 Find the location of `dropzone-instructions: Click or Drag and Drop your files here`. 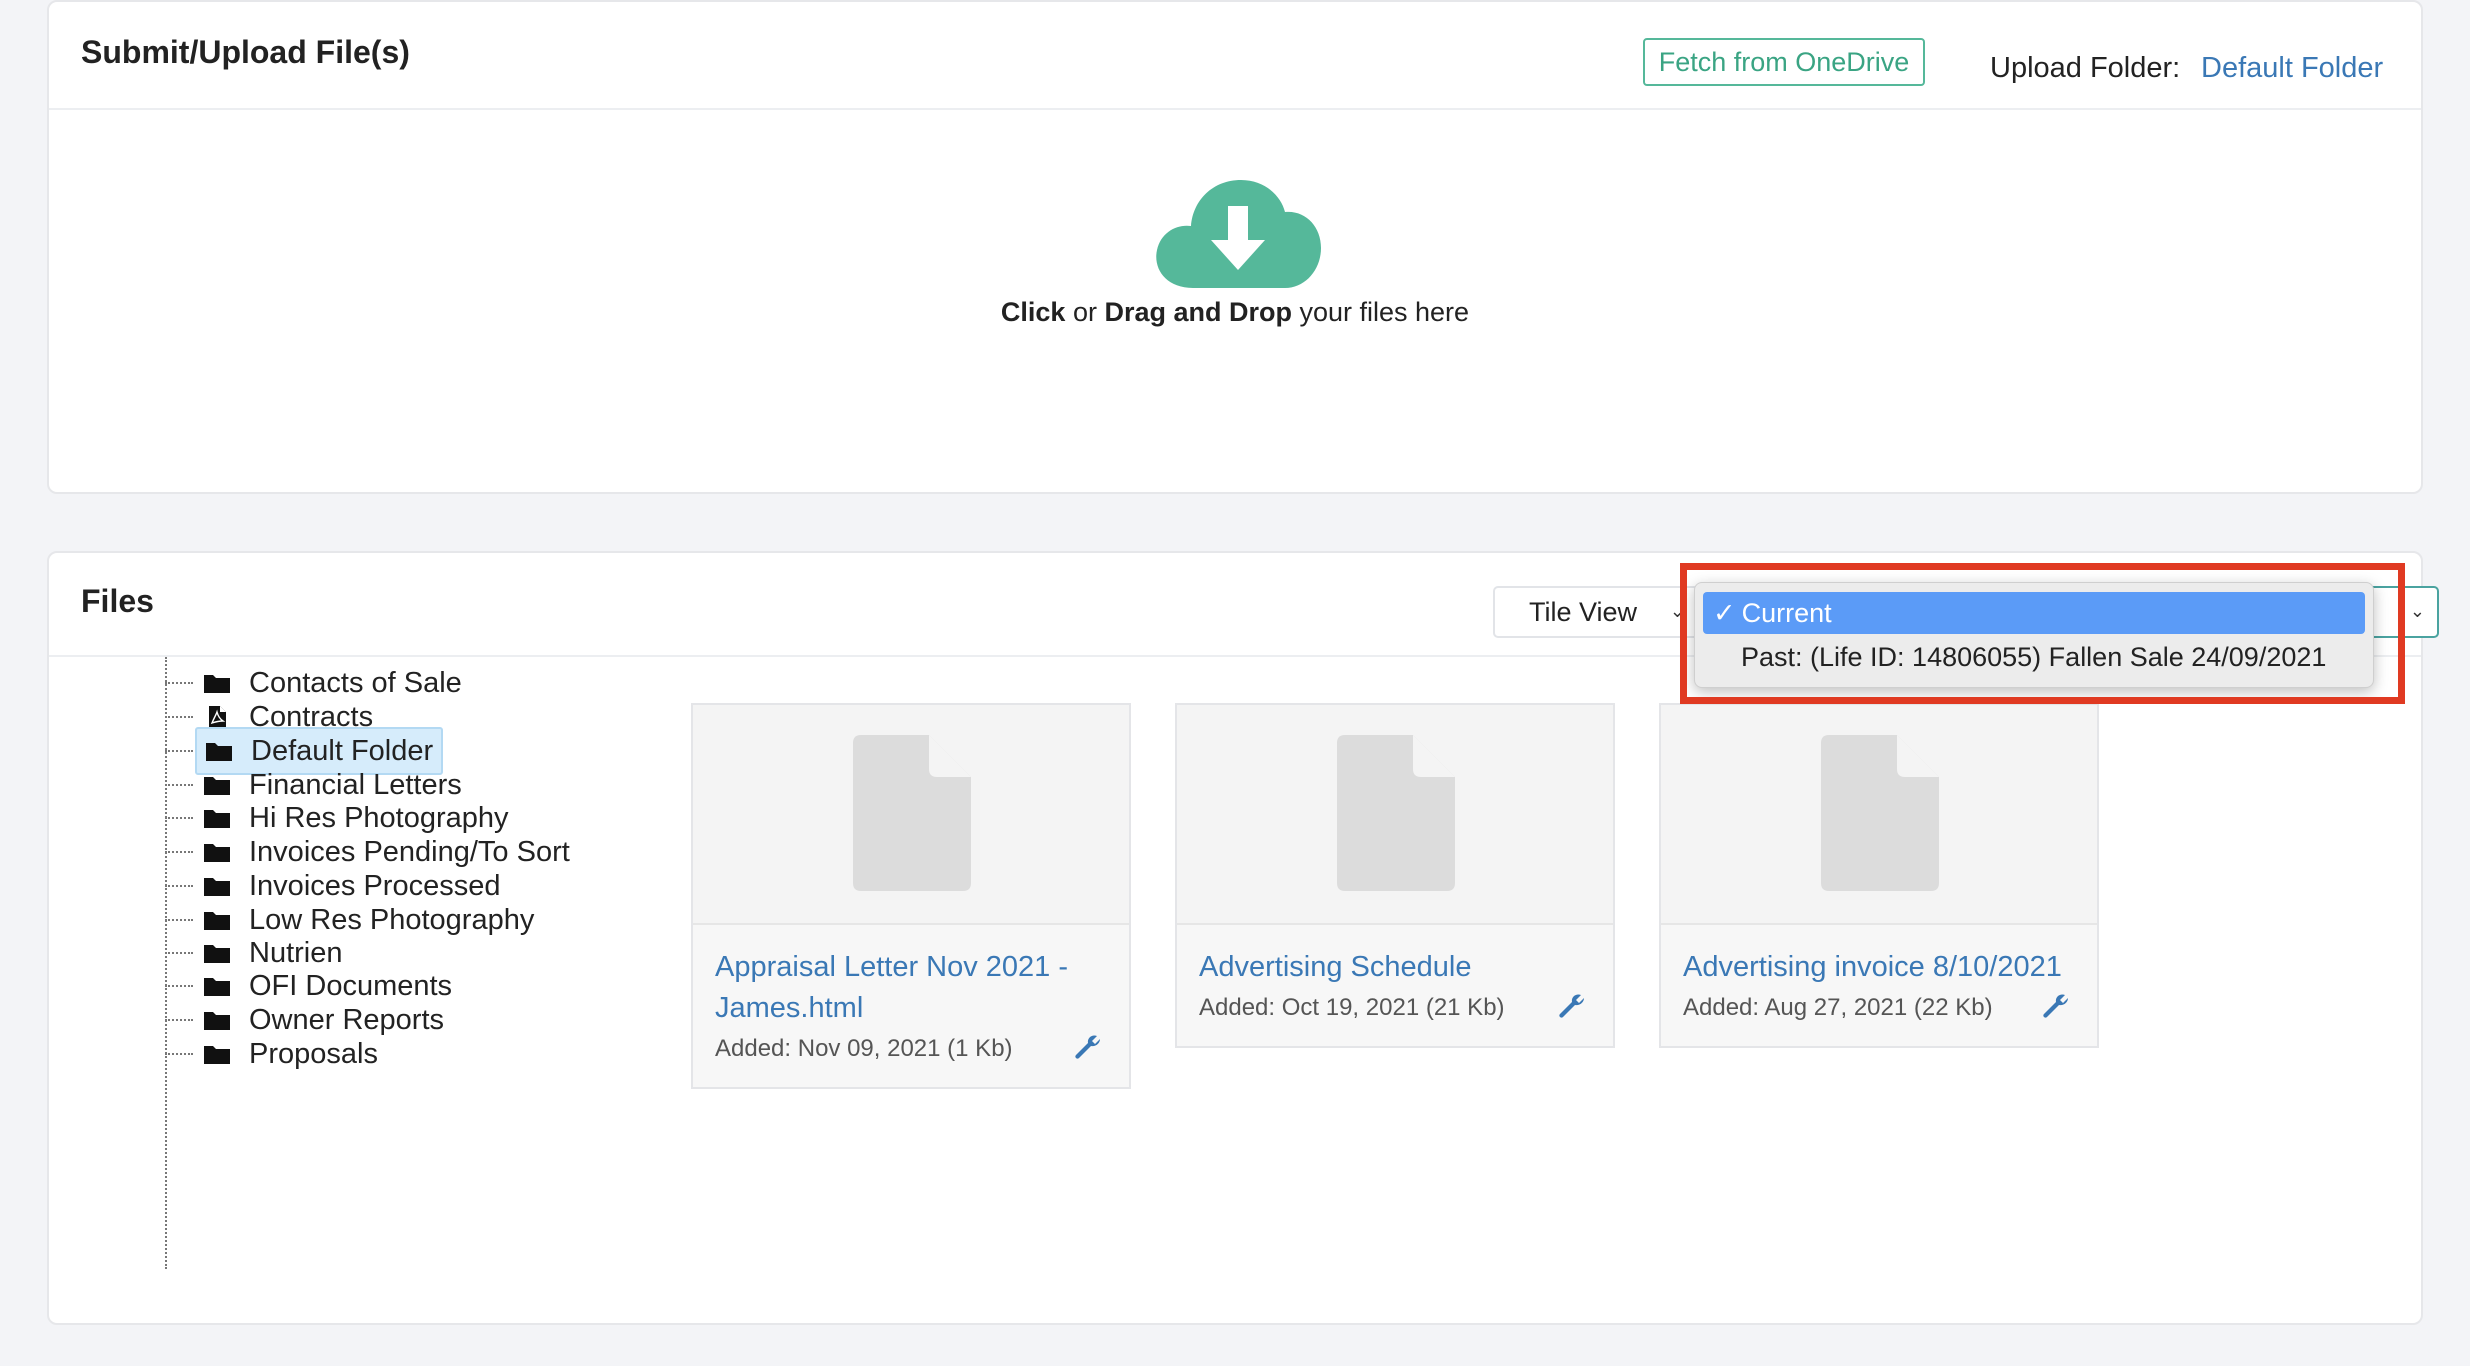

dropzone-instructions: Click or Drag and Drop your files here is located at coordinates (1235, 312).